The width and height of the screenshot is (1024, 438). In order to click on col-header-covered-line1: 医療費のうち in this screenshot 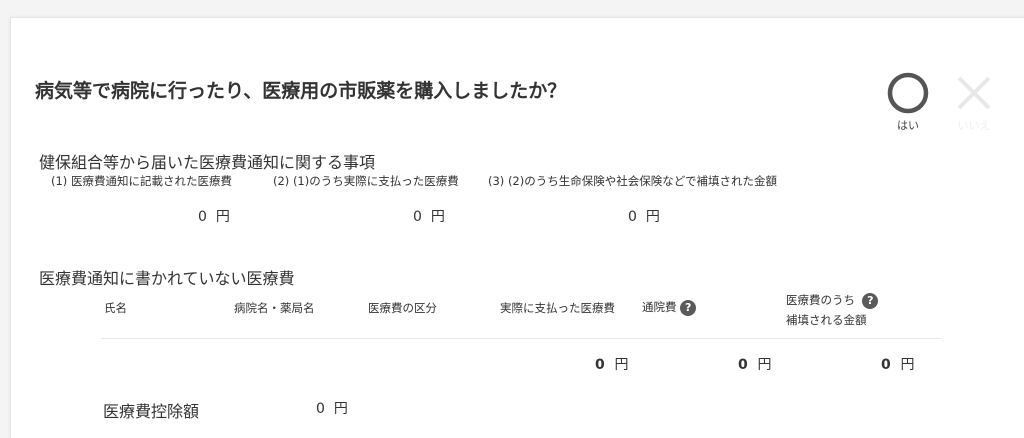, I will do `click(820, 300)`.